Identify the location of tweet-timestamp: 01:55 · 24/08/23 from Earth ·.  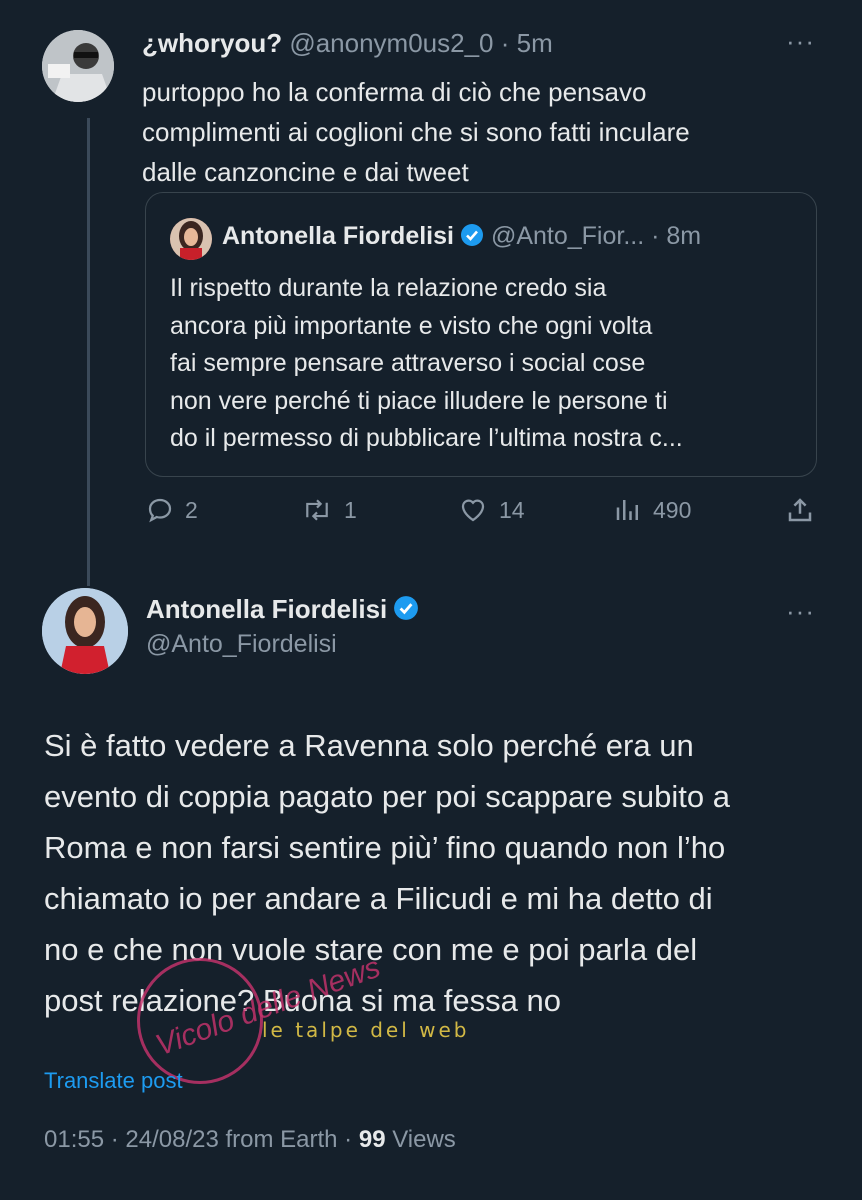
(198, 1139).